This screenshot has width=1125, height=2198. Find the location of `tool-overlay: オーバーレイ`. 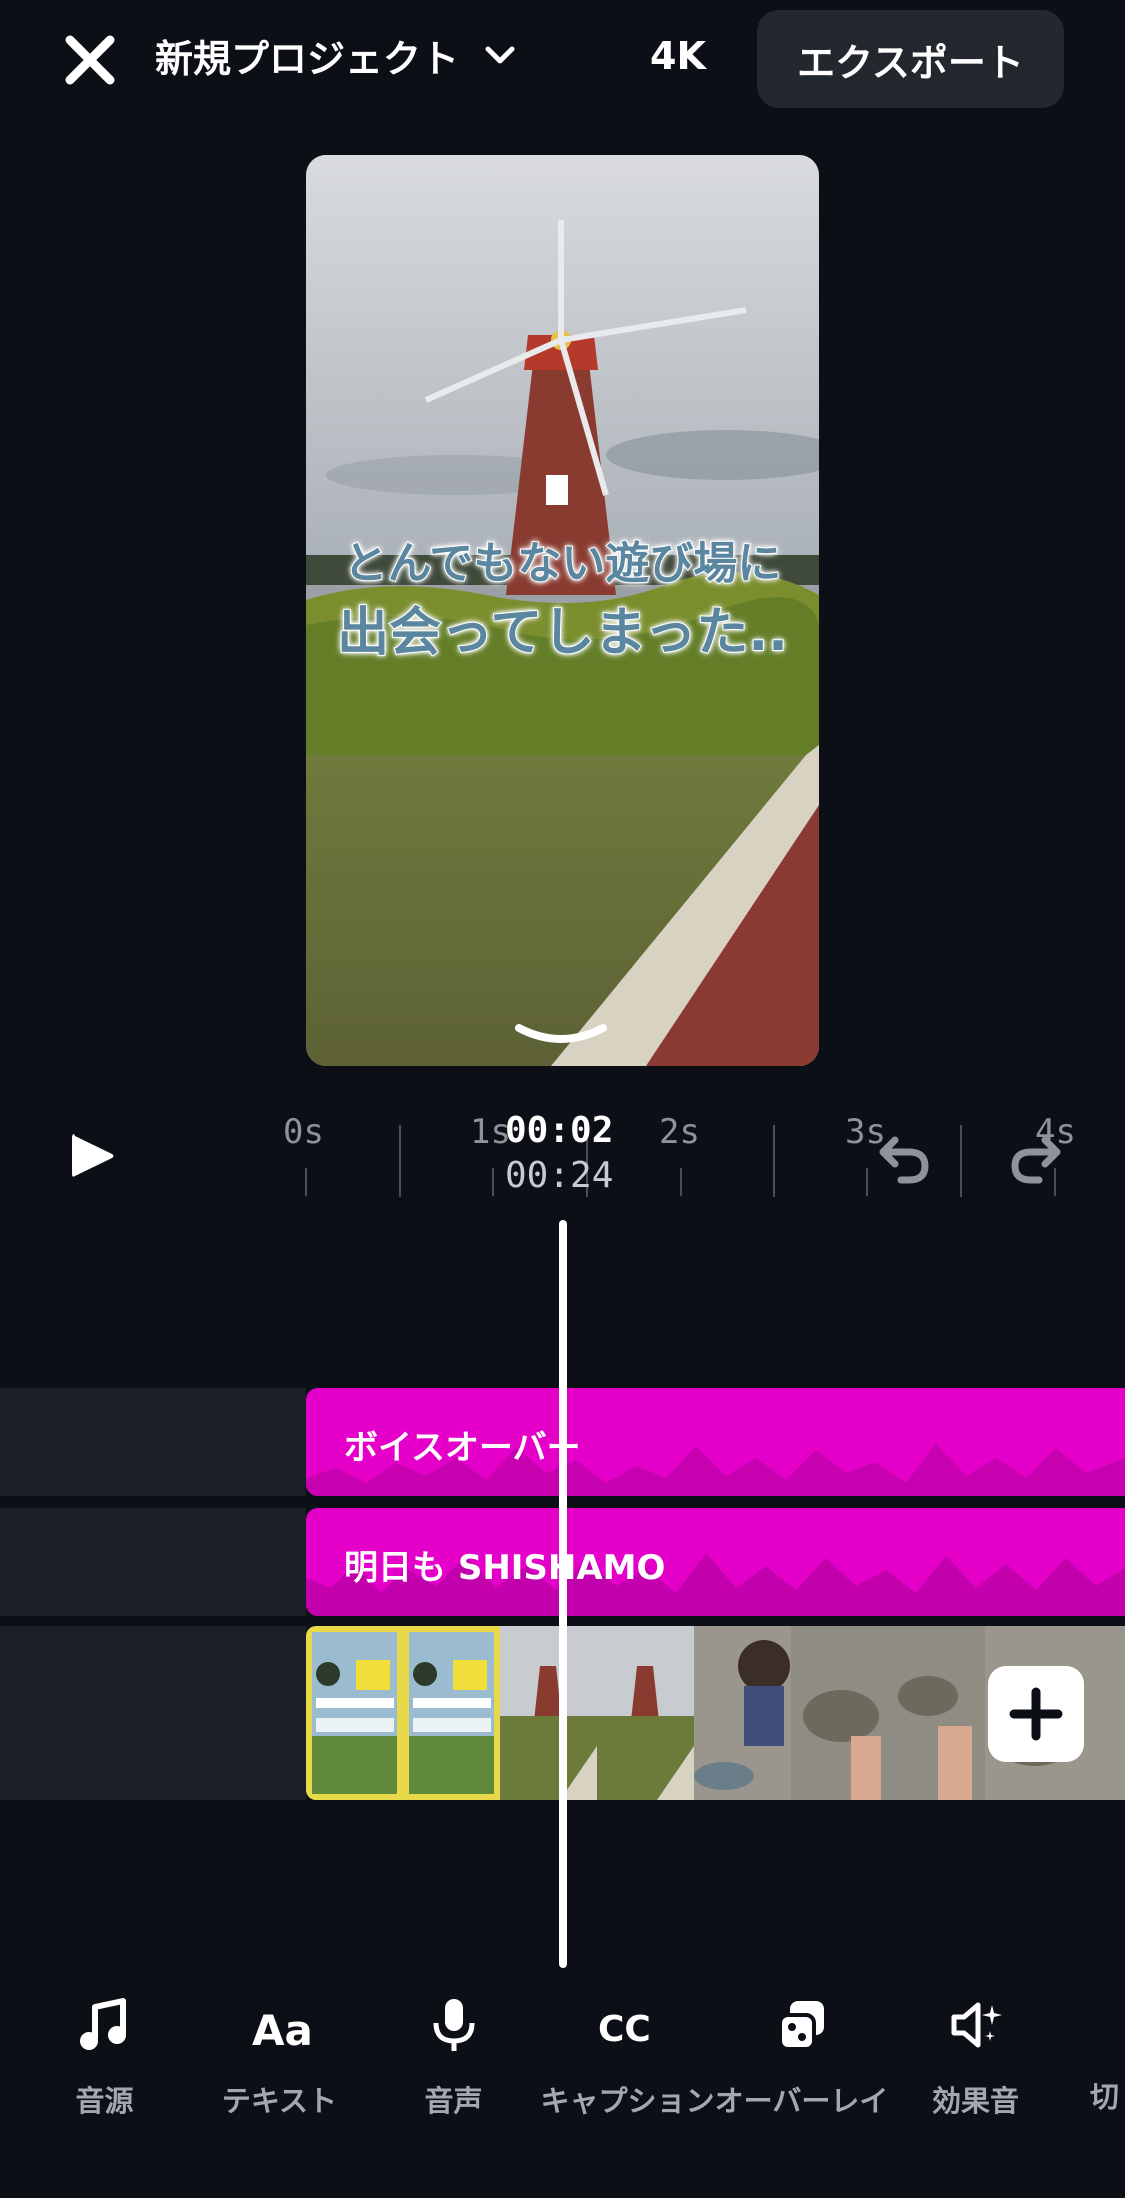

tool-overlay: オーバーレイ is located at coordinates (801, 2058).